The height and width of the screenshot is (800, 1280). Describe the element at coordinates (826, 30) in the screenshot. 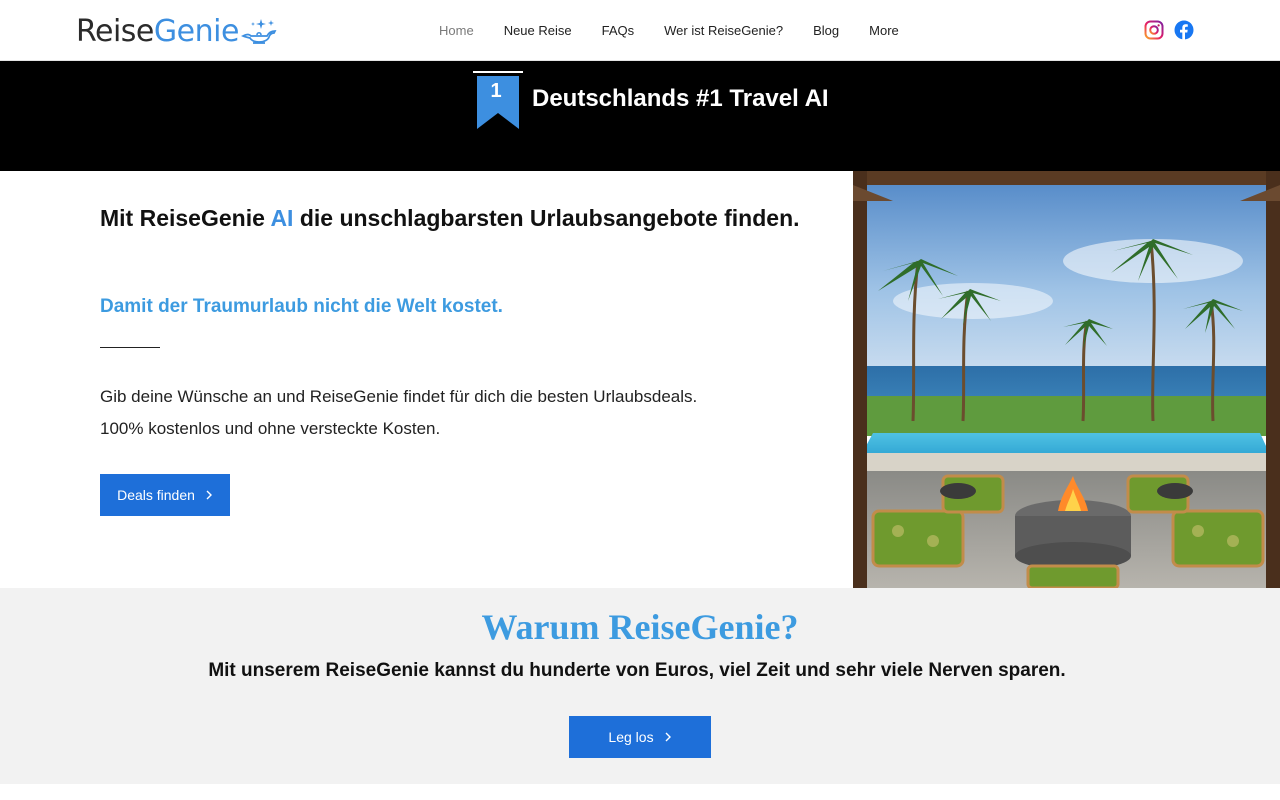

I see `nav-blog: Blog` at that location.